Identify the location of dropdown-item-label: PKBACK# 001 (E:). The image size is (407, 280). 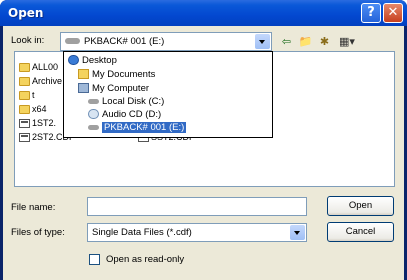
(144, 127).